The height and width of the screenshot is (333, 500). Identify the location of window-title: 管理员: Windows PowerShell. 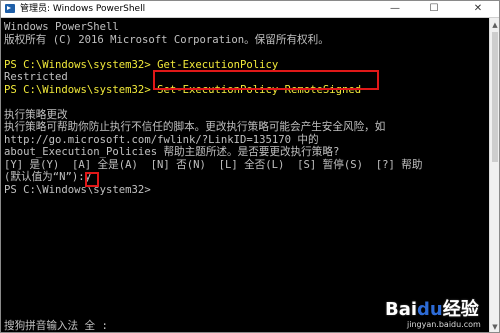
(83, 9).